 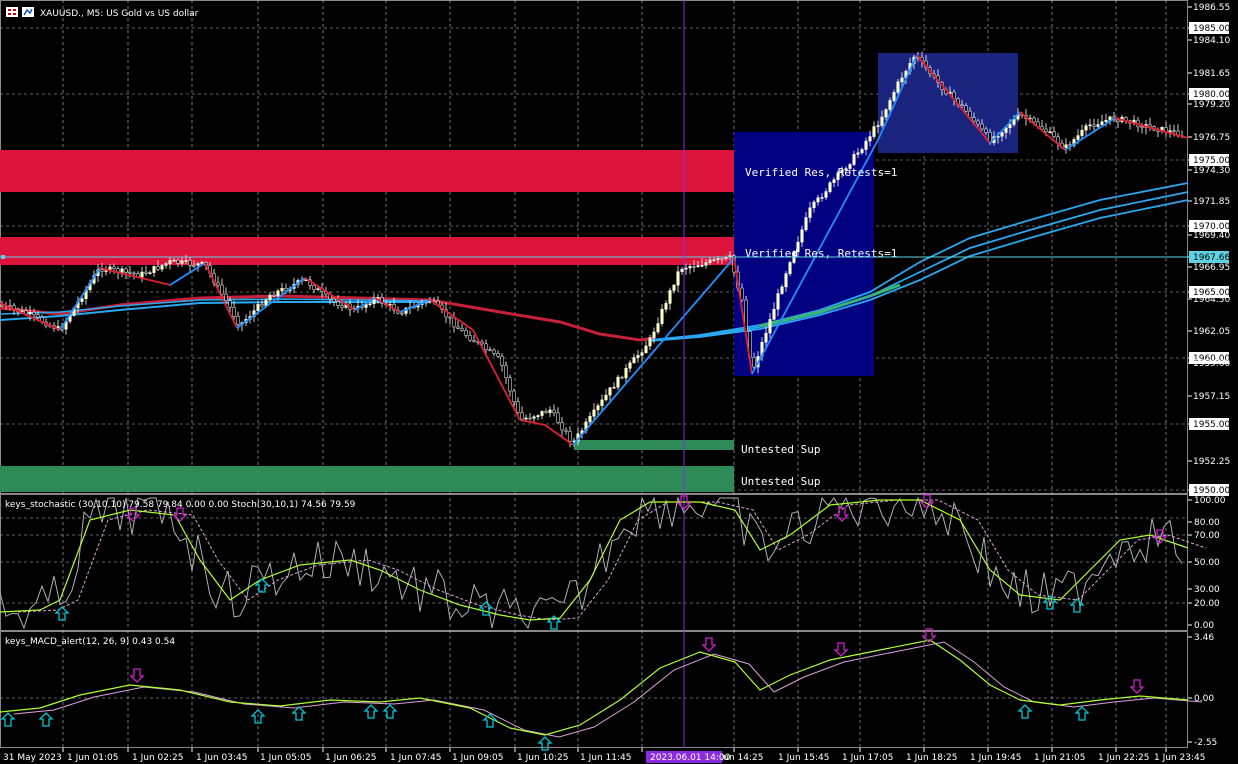 What do you see at coordinates (1211, 41) in the screenshot?
I see `price-label: 1984.10` at bounding box center [1211, 41].